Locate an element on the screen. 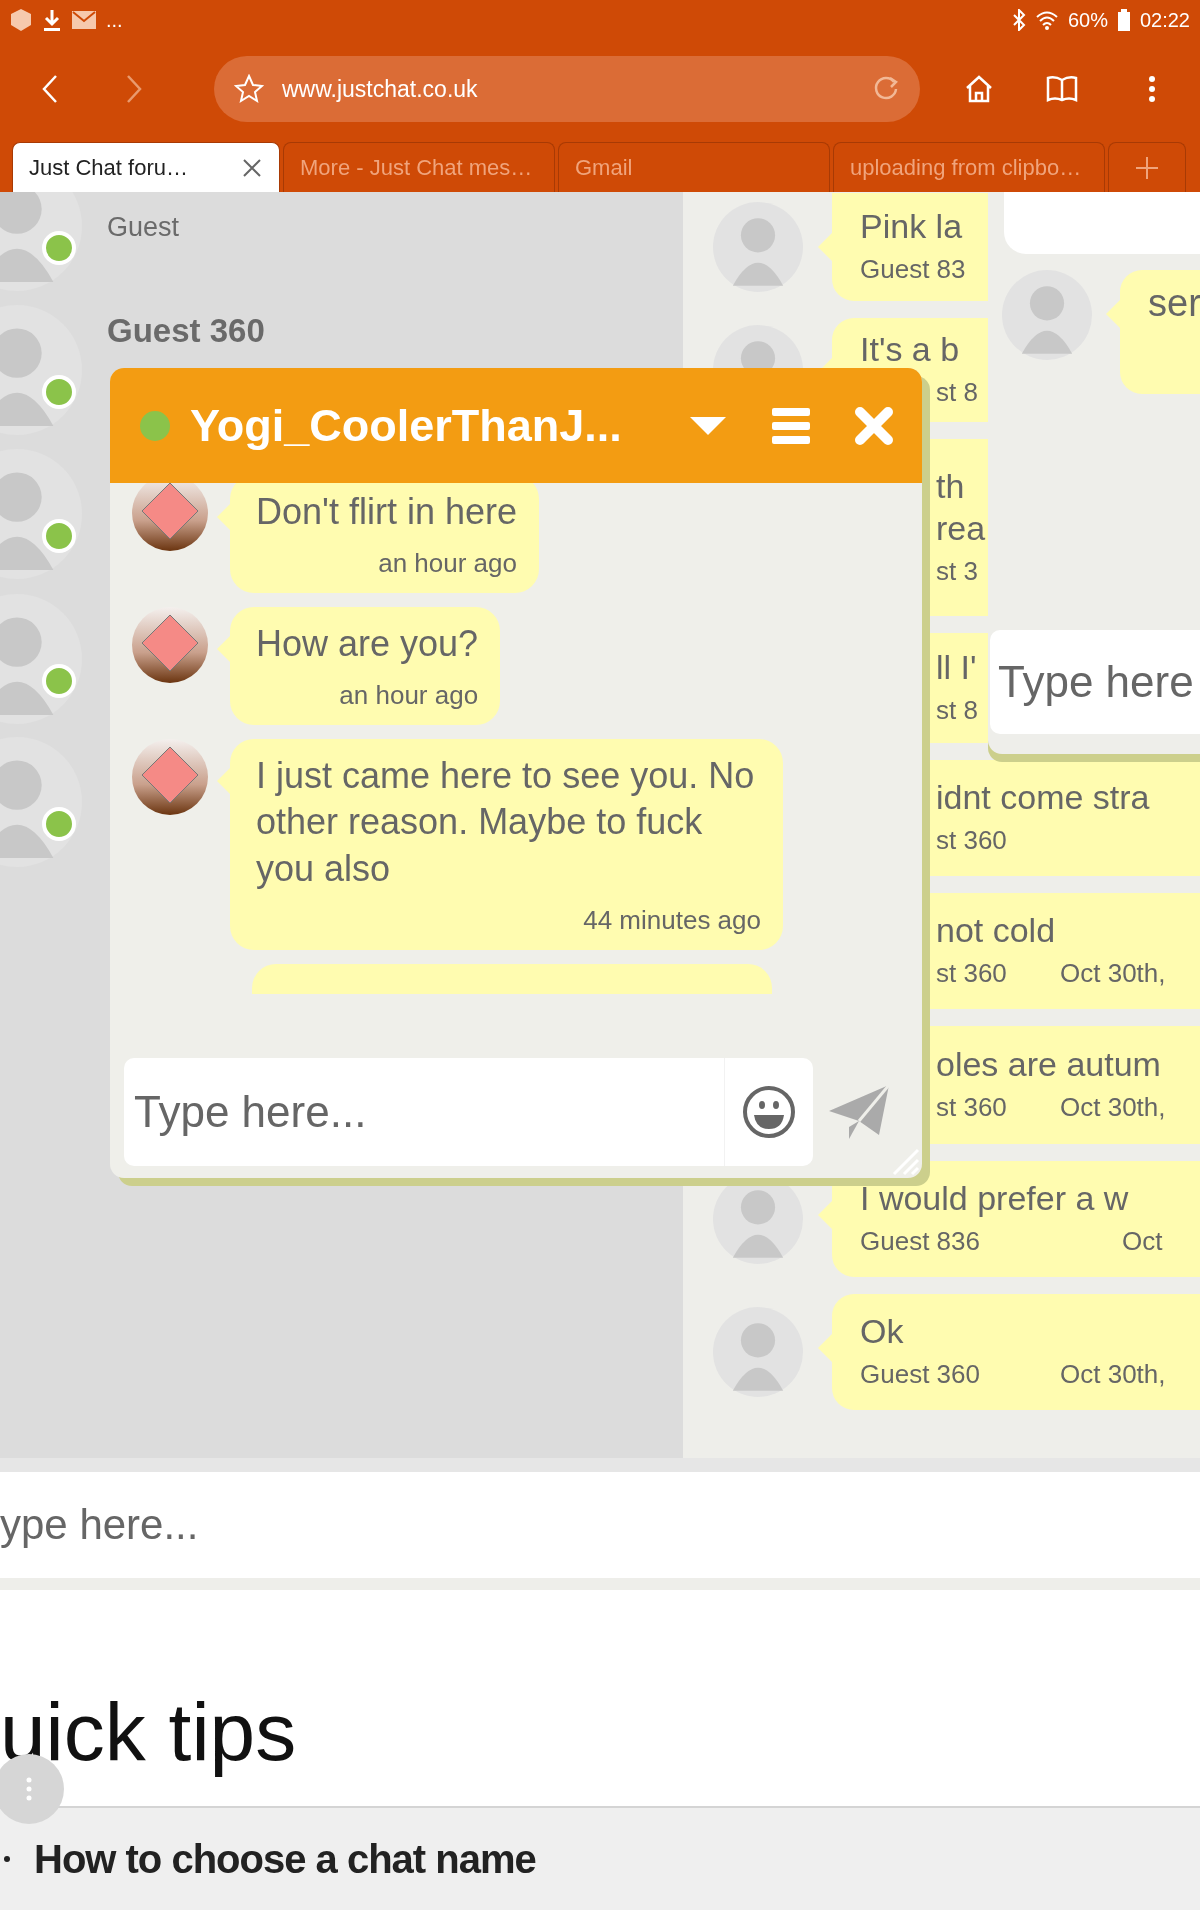 The image size is (1200, 1920). message-author: Guest 360 is located at coordinates (920, 1374).